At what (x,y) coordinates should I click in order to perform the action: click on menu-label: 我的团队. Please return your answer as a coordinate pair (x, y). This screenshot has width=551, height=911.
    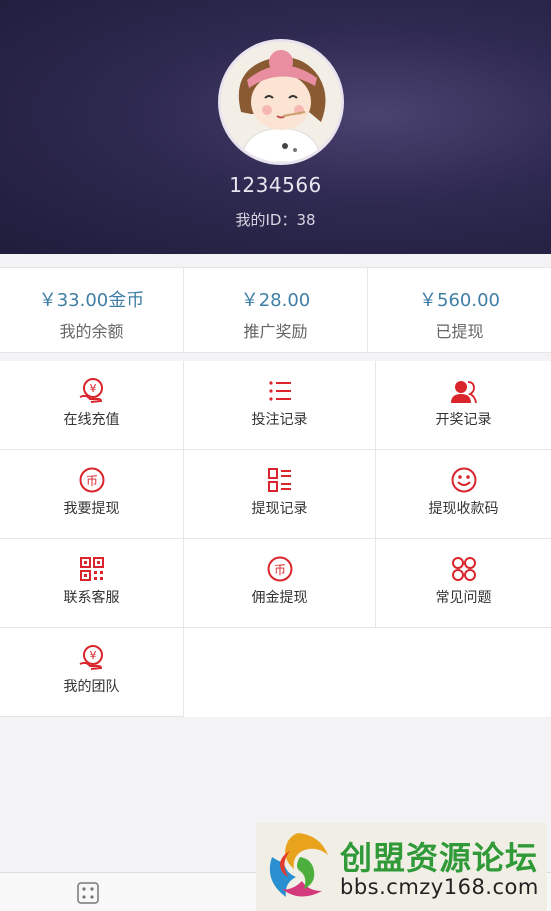
    Looking at the image, I should click on (91, 687).